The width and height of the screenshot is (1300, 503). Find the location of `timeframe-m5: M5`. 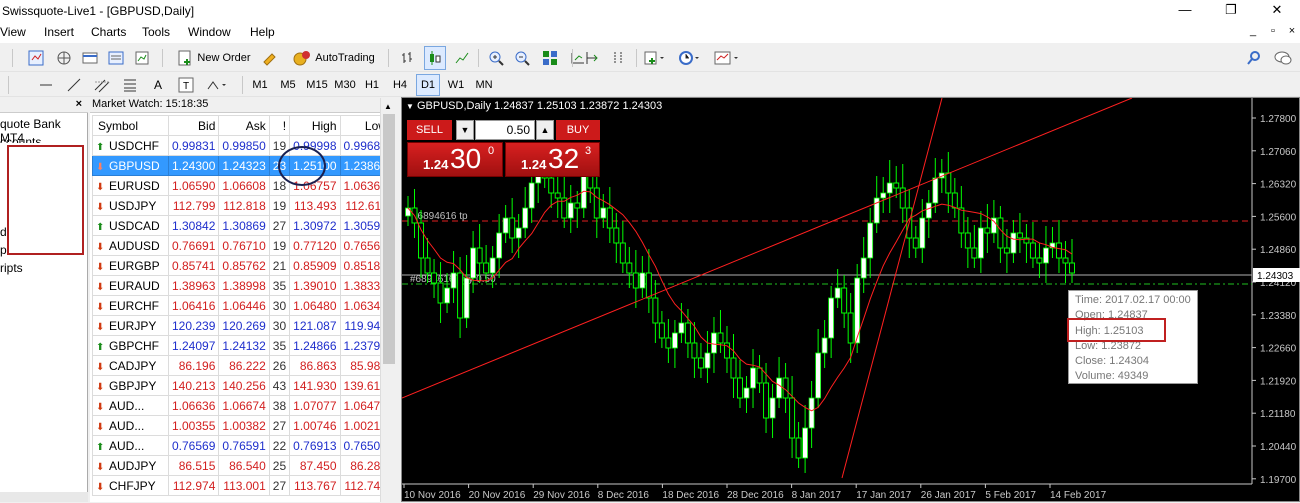

timeframe-m5: M5 is located at coordinates (288, 85).